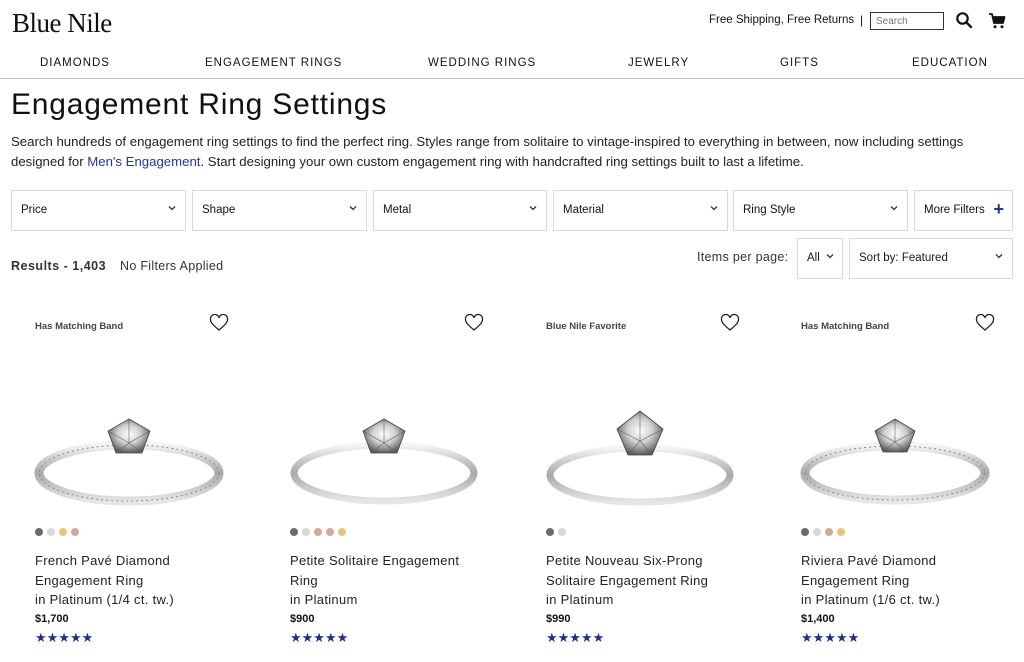  I want to click on nav-jewelry: JEWELRY, so click(658, 63).